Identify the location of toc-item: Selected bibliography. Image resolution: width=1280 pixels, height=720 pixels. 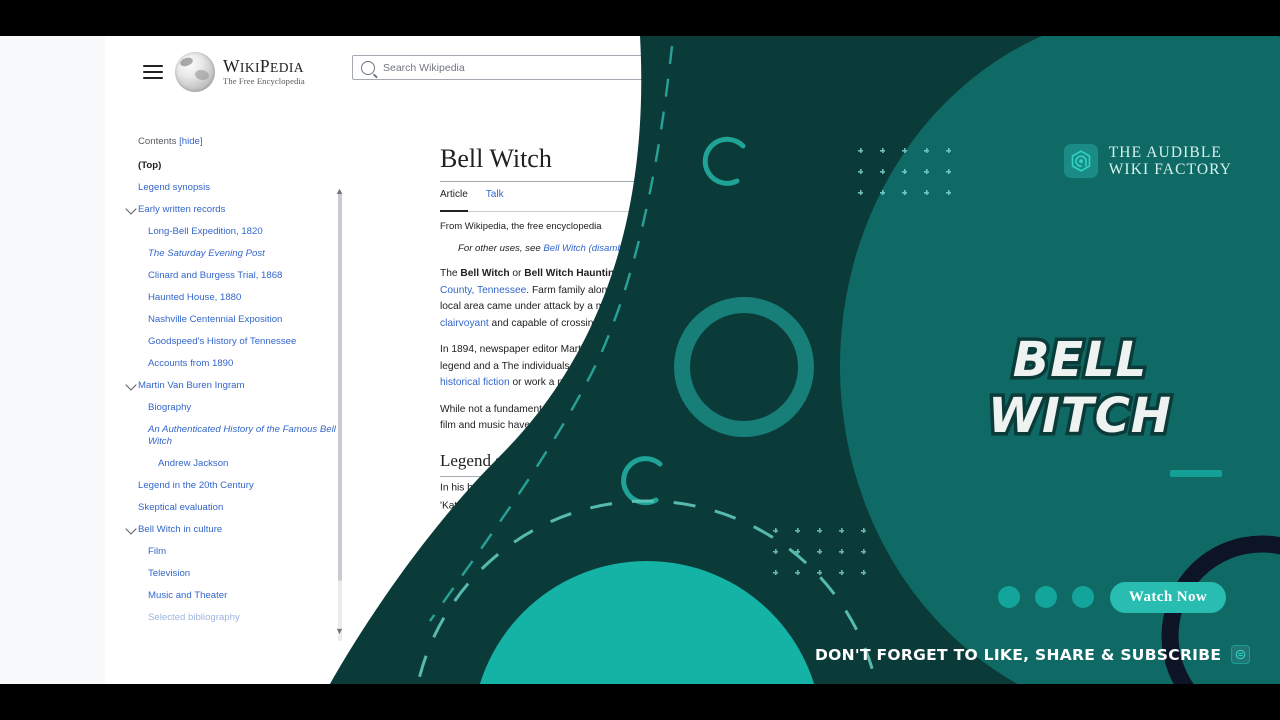
(238, 618).